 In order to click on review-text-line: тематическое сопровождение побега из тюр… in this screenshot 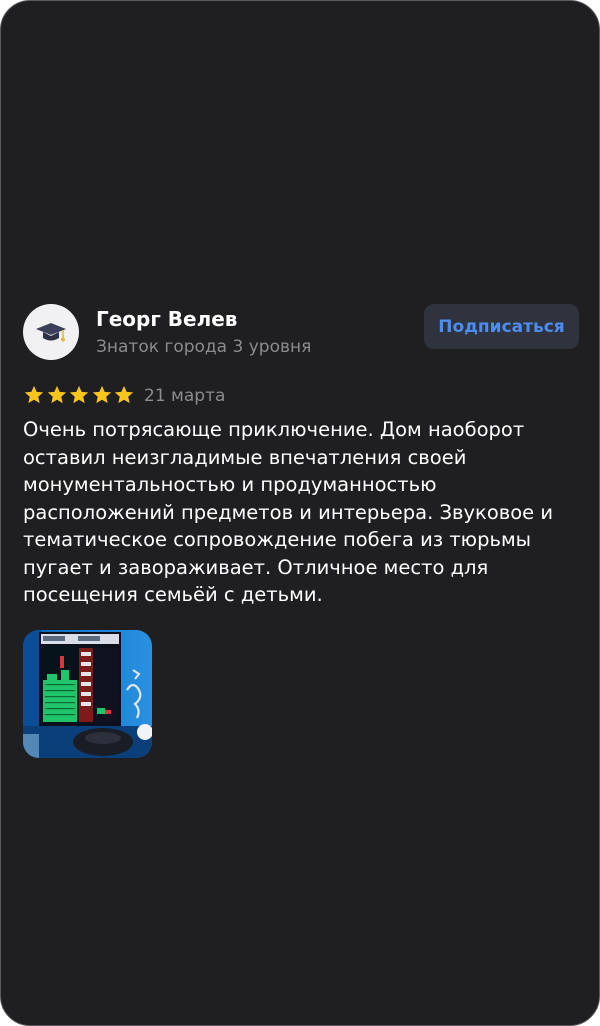, I will do `click(277, 539)`.